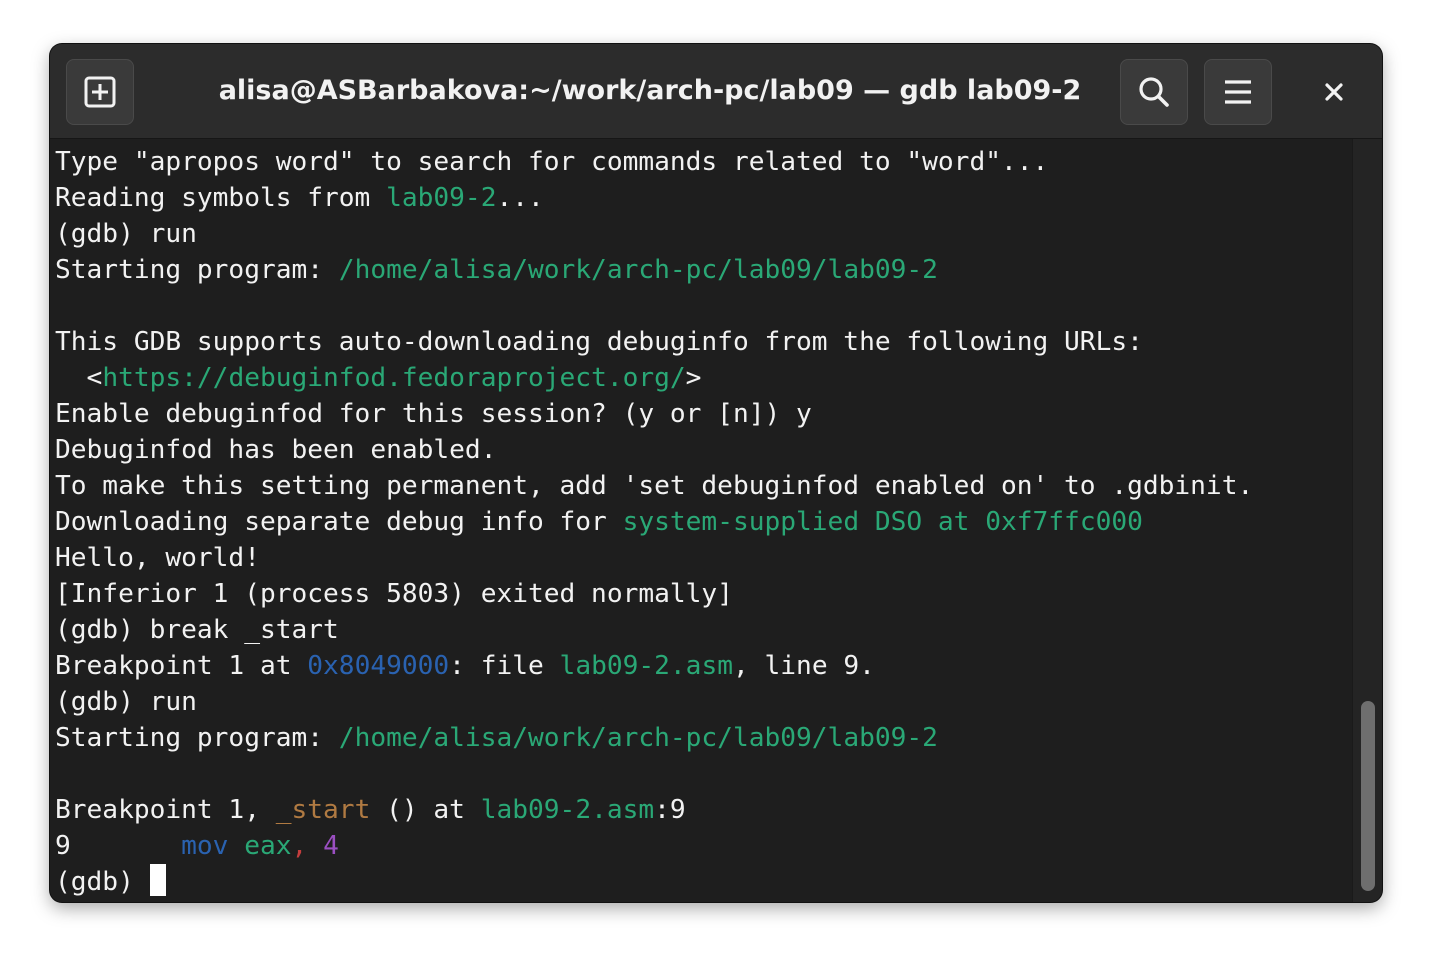 Image resolution: width=1432 pixels, height=958 pixels. What do you see at coordinates (670, 810) in the screenshot?
I see `terminal-text-segment: :9` at bounding box center [670, 810].